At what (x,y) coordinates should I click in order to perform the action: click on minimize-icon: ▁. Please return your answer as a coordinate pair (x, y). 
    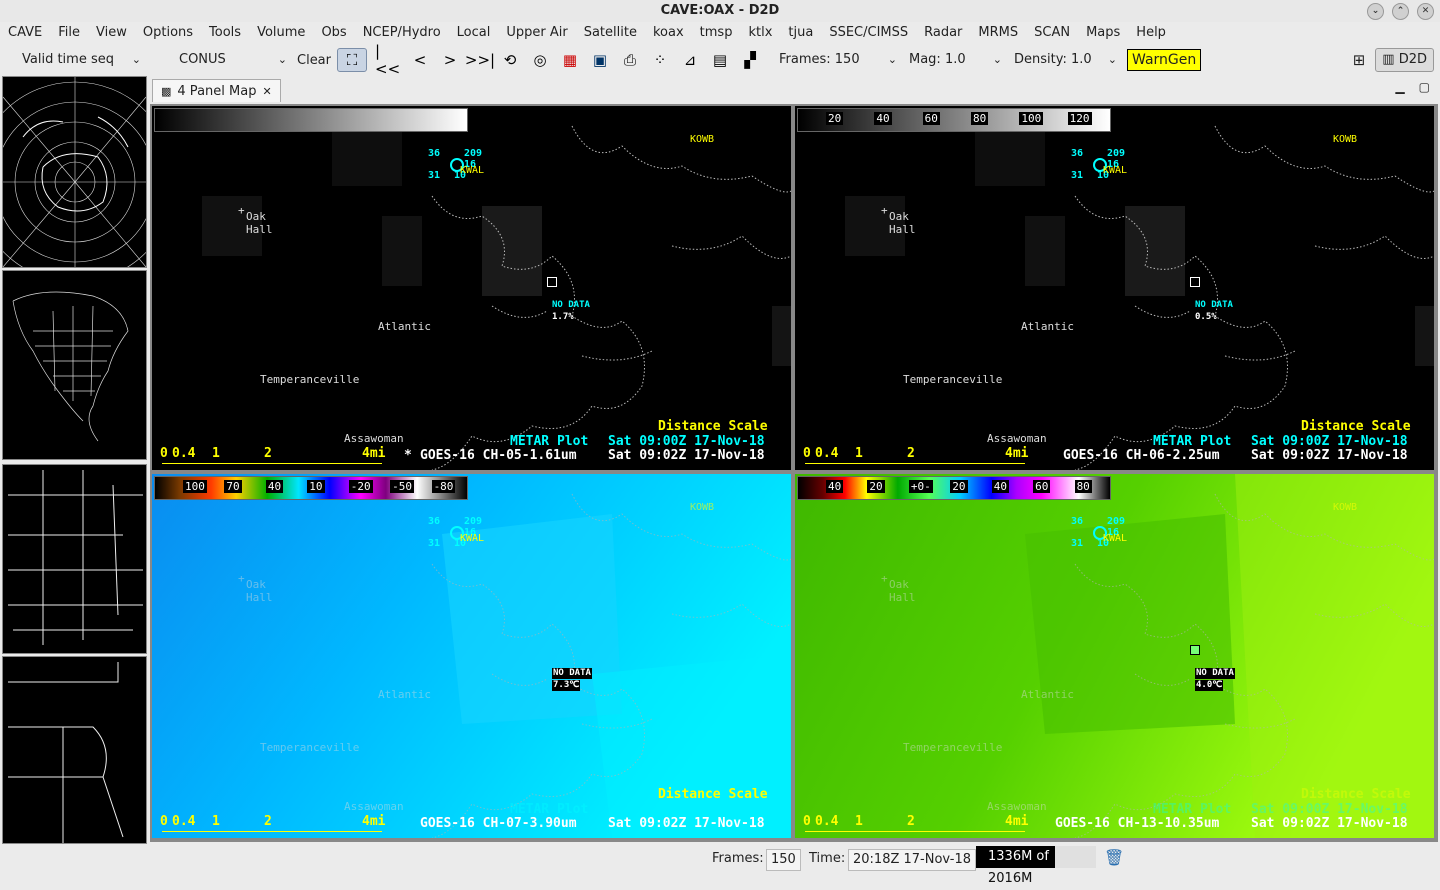
    Looking at the image, I should click on (1399, 87).